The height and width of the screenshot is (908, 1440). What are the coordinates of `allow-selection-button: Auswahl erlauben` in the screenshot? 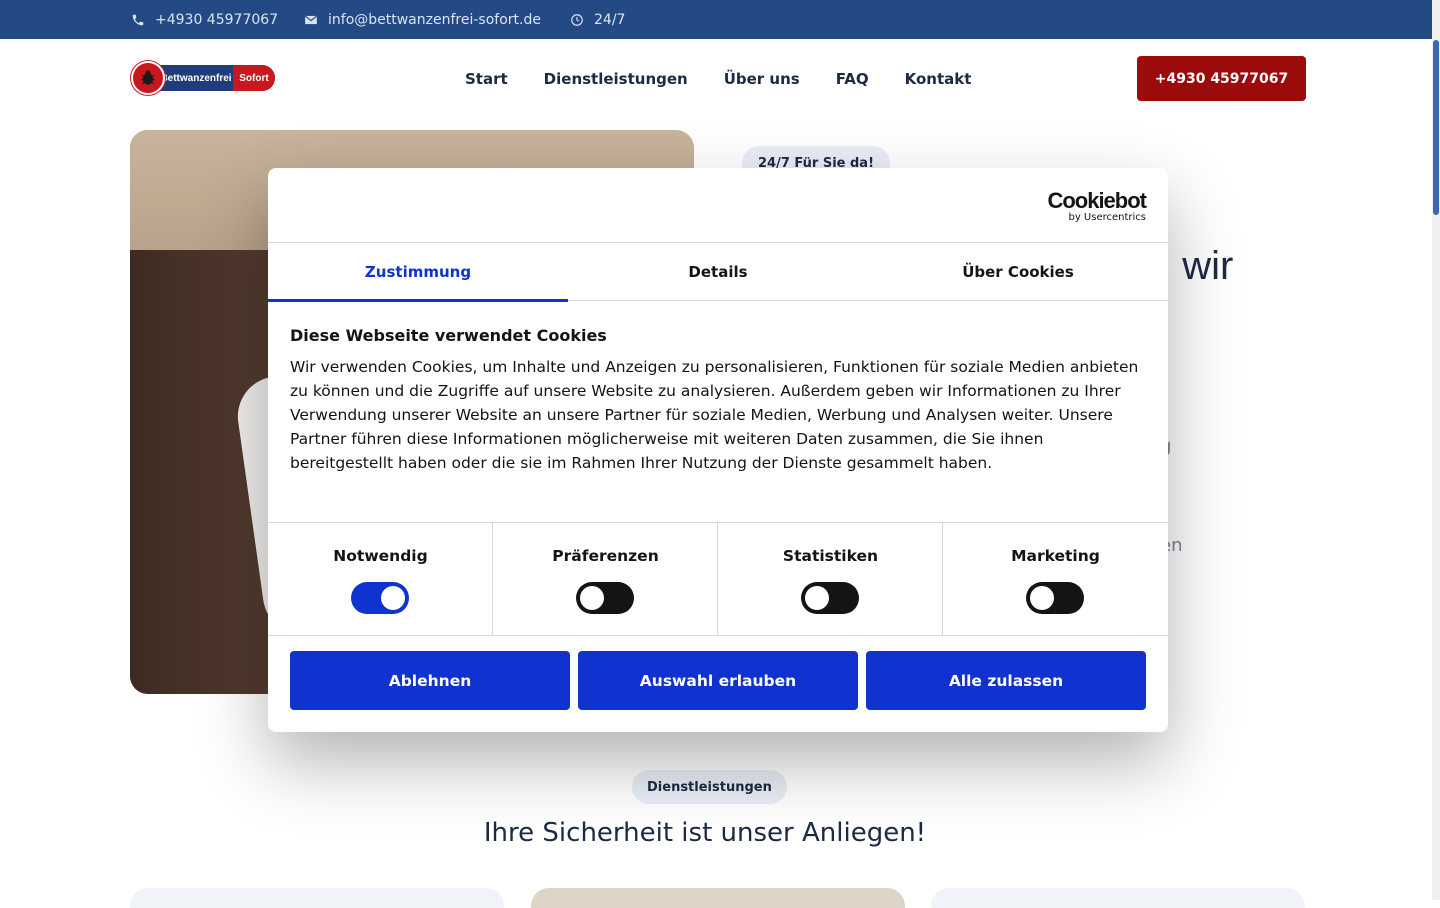 It's located at (718, 680).